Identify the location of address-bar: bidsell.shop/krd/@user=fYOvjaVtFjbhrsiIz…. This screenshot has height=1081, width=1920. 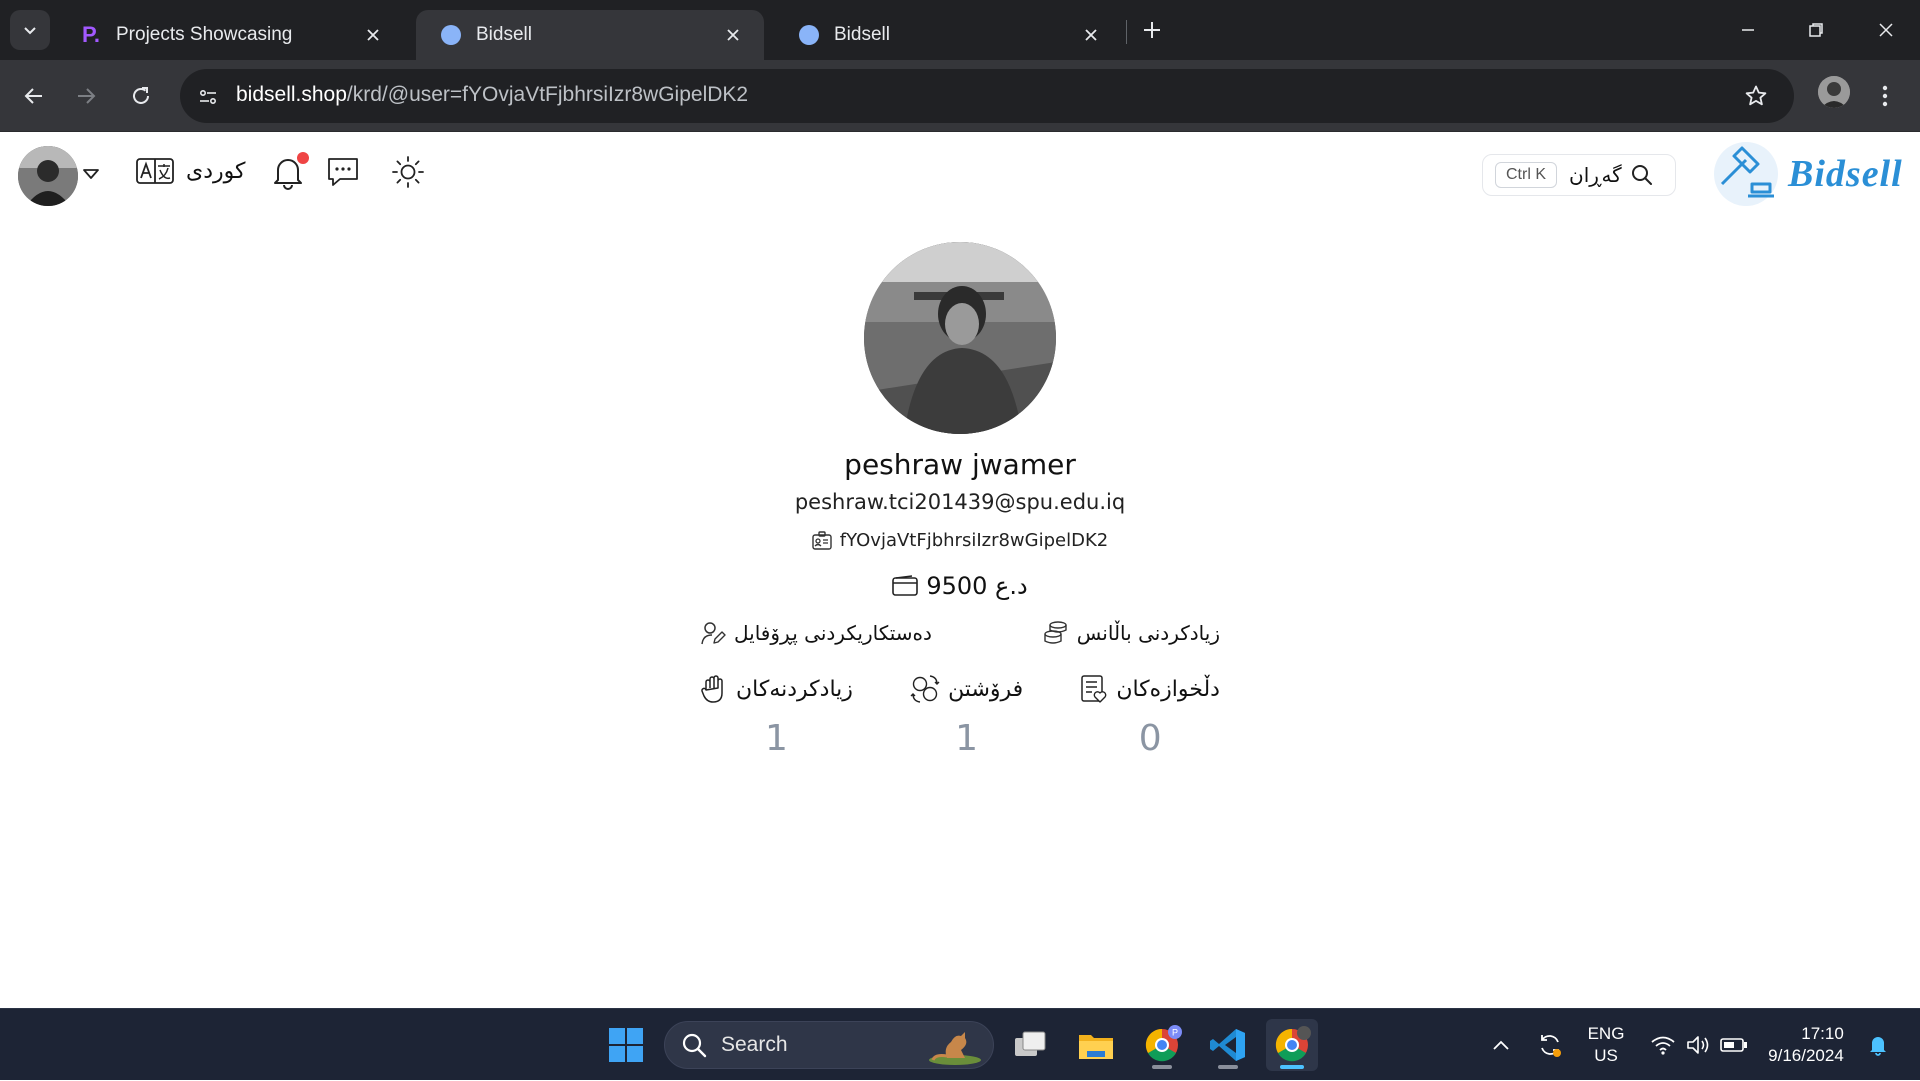
(987, 96).